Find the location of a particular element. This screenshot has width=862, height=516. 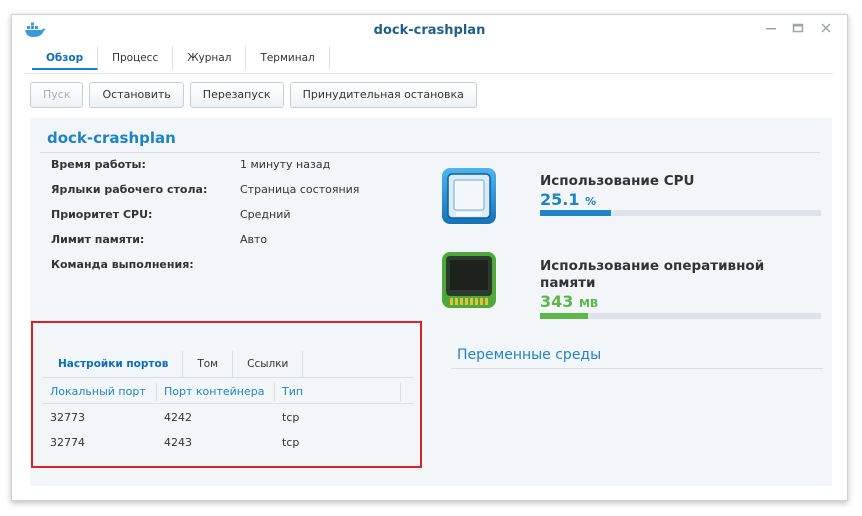

info-value: 1 минуту назад is located at coordinates (285, 164).